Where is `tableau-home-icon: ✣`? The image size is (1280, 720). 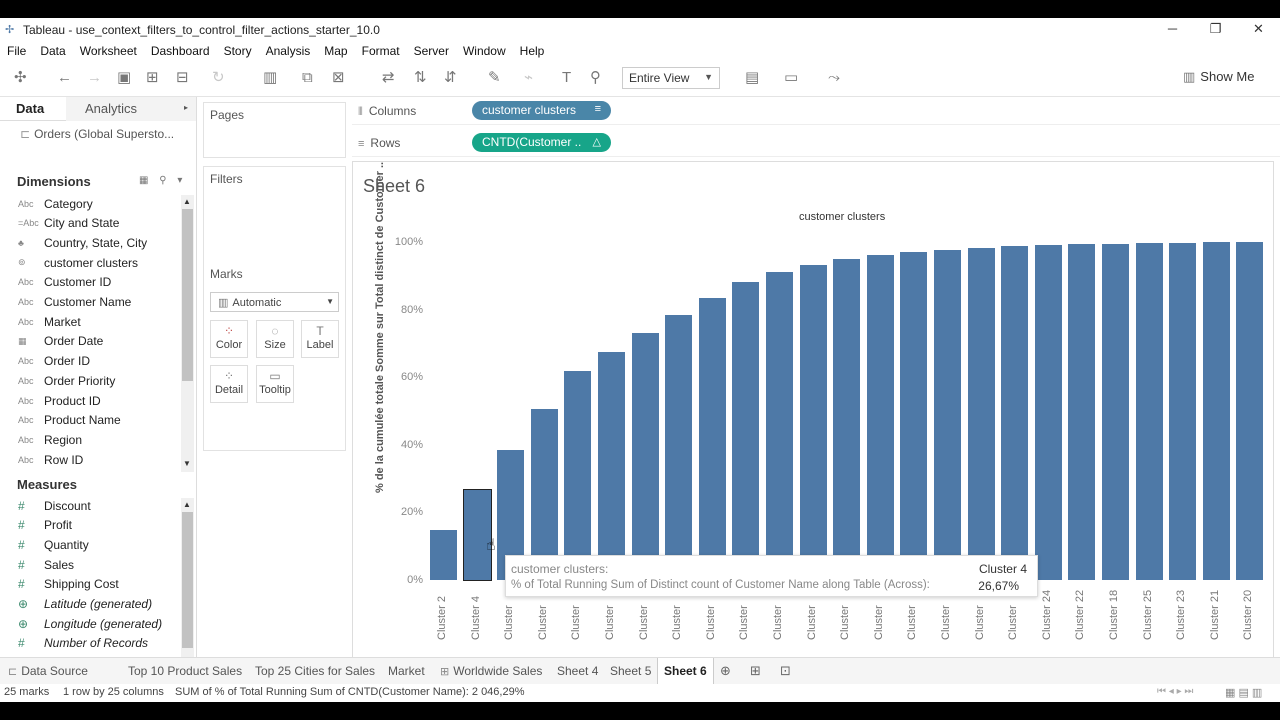 tableau-home-icon: ✣ is located at coordinates (20, 78).